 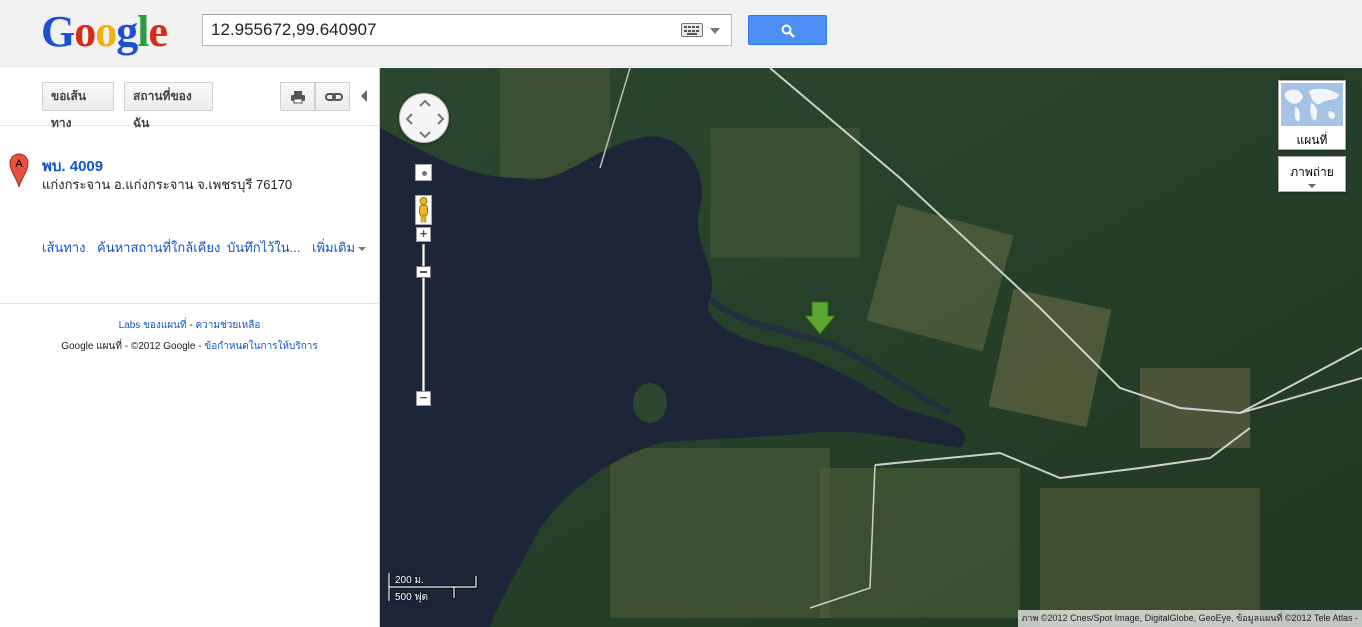 What do you see at coordinates (423, 398) in the screenshot?
I see `zoom-out-button: −` at bounding box center [423, 398].